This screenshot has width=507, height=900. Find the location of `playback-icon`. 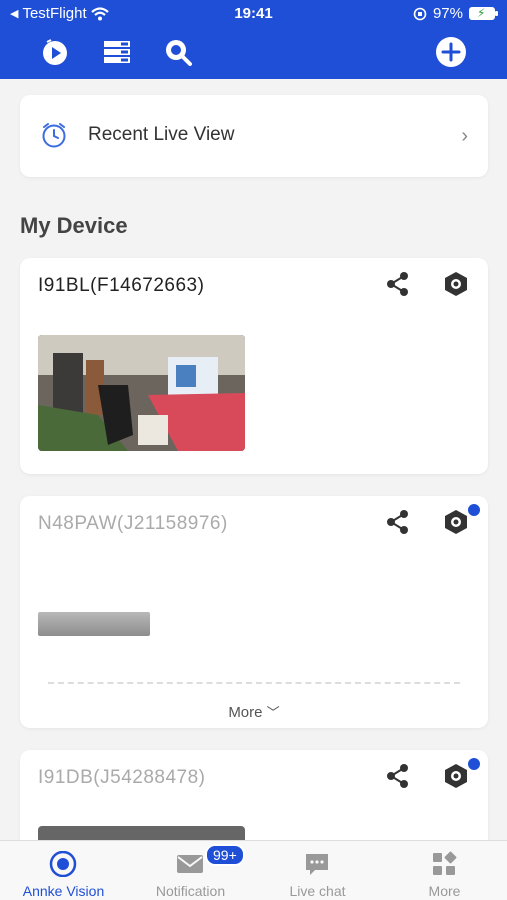

playback-icon is located at coordinates (55, 52).